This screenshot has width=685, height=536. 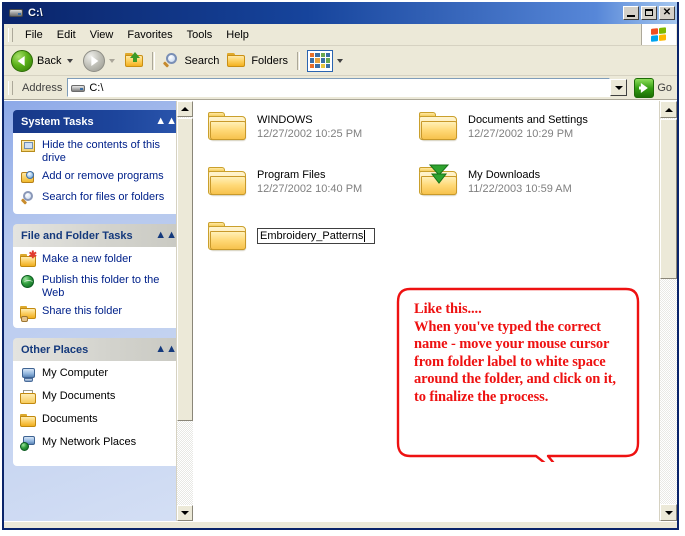 I want to click on views-chevron-down-icon, so click(x=340, y=60).